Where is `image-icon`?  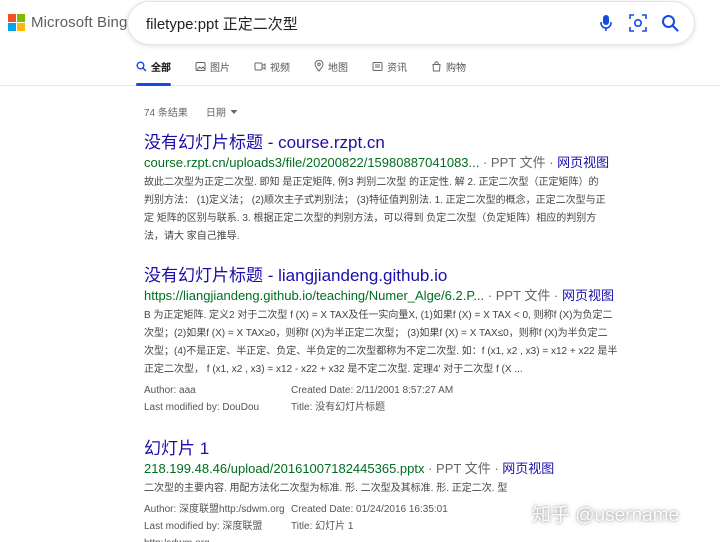
image-icon is located at coordinates (200, 66).